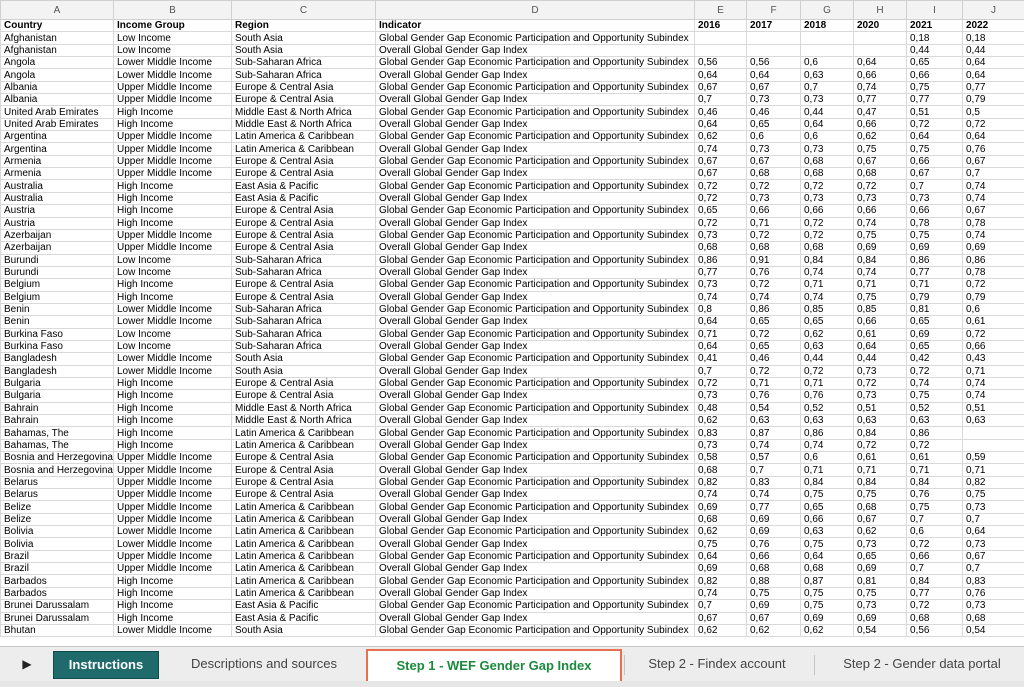 This screenshot has height=687, width=1024. What do you see at coordinates (993, 630) in the screenshot?
I see `data-cell: 0,54` at bounding box center [993, 630].